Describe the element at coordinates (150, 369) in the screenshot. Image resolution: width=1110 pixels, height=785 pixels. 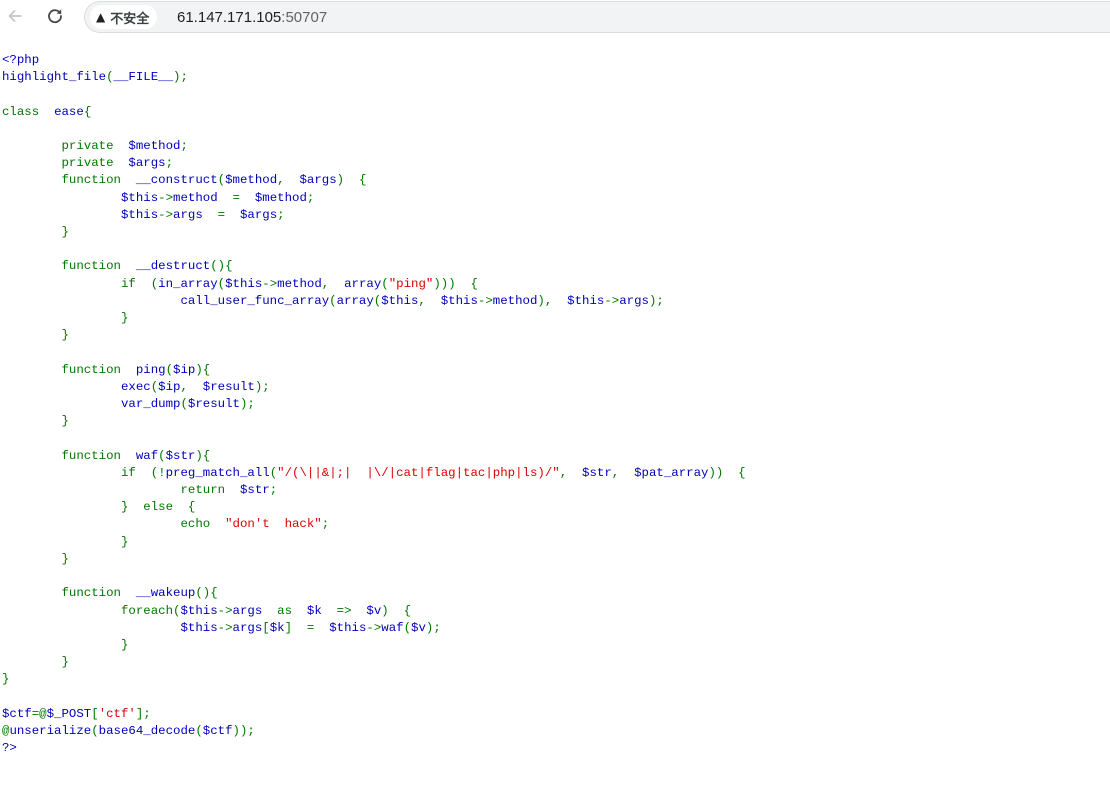
I see `code-token: ping` at that location.